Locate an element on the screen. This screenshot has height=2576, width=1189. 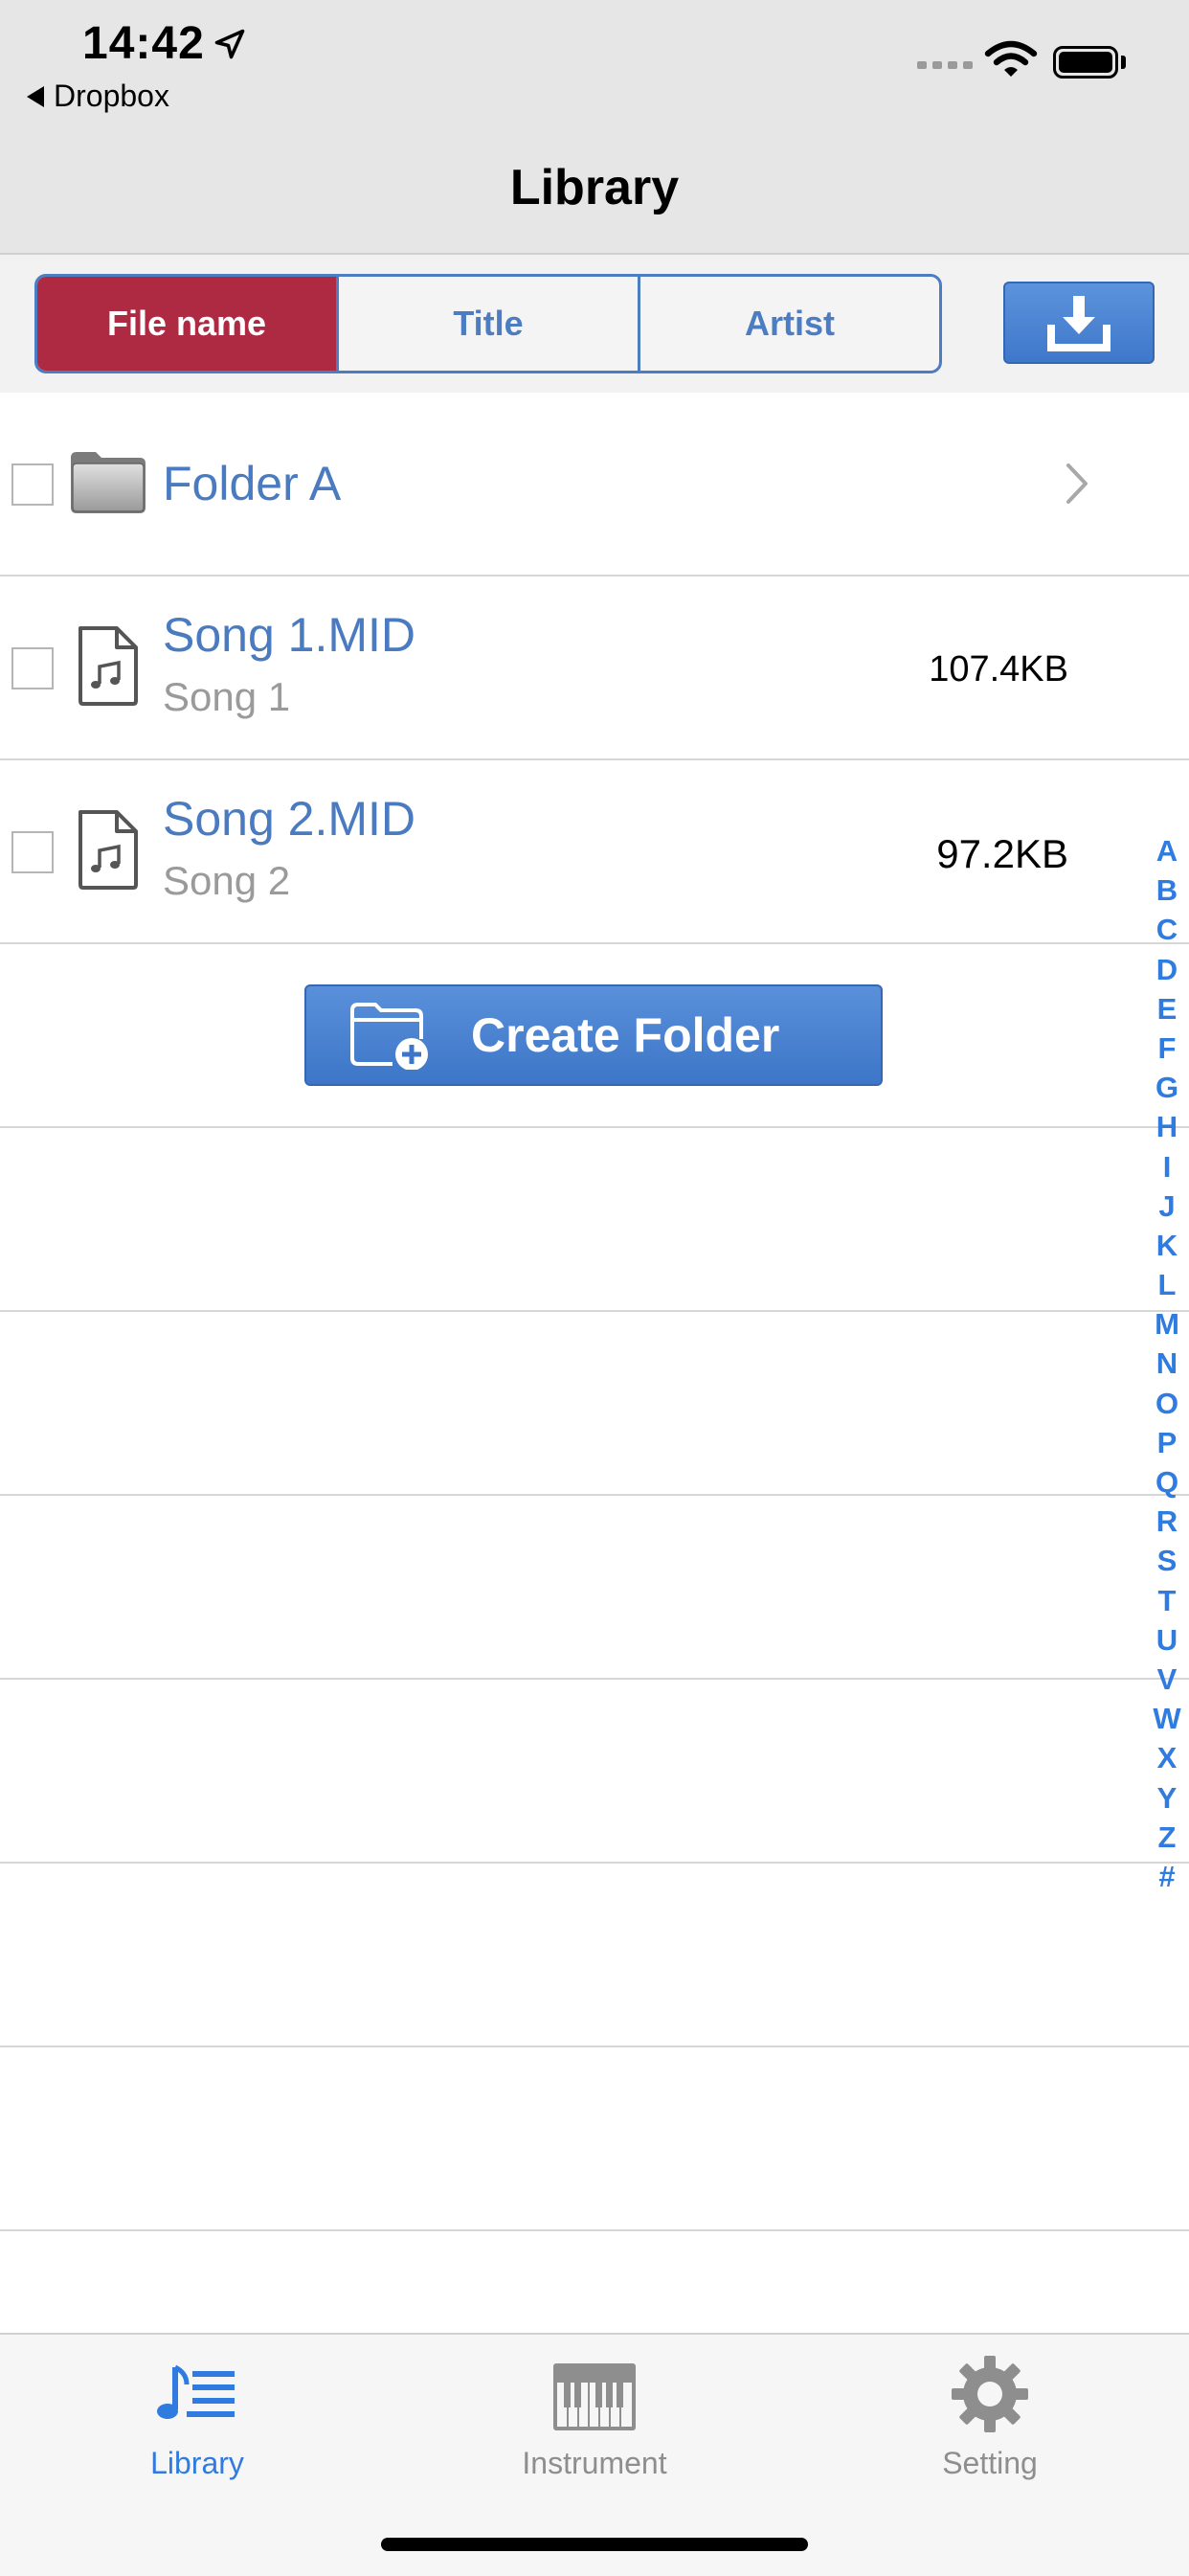
sort-by-title: Title is located at coordinates (489, 324).